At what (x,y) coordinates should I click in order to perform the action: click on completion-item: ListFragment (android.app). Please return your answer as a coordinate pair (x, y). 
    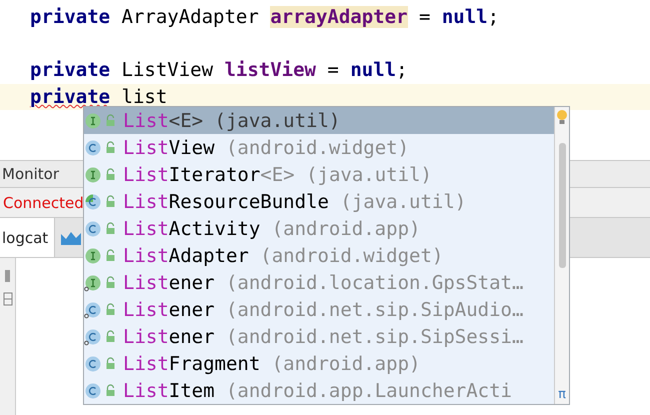
    Looking at the image, I should click on (319, 363).